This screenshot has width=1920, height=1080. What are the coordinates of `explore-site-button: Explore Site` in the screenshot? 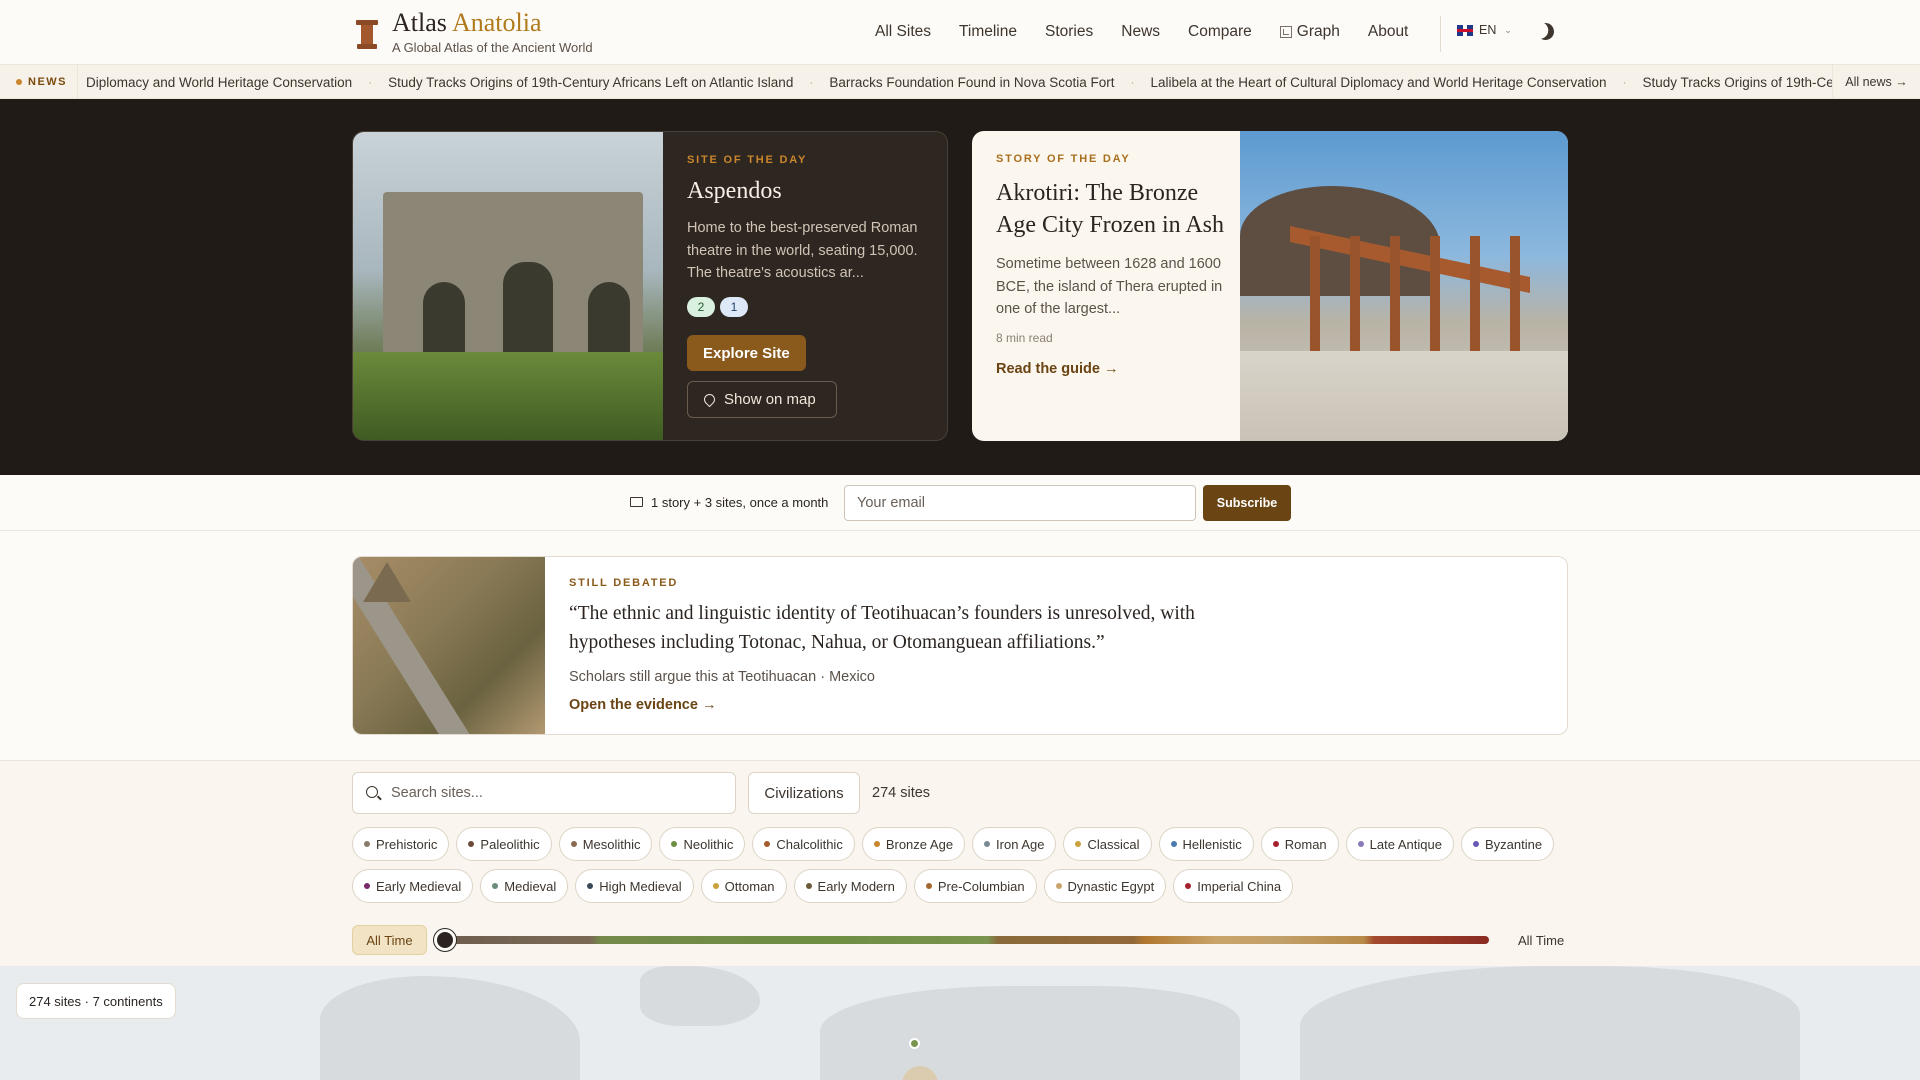 It's located at (746, 353).